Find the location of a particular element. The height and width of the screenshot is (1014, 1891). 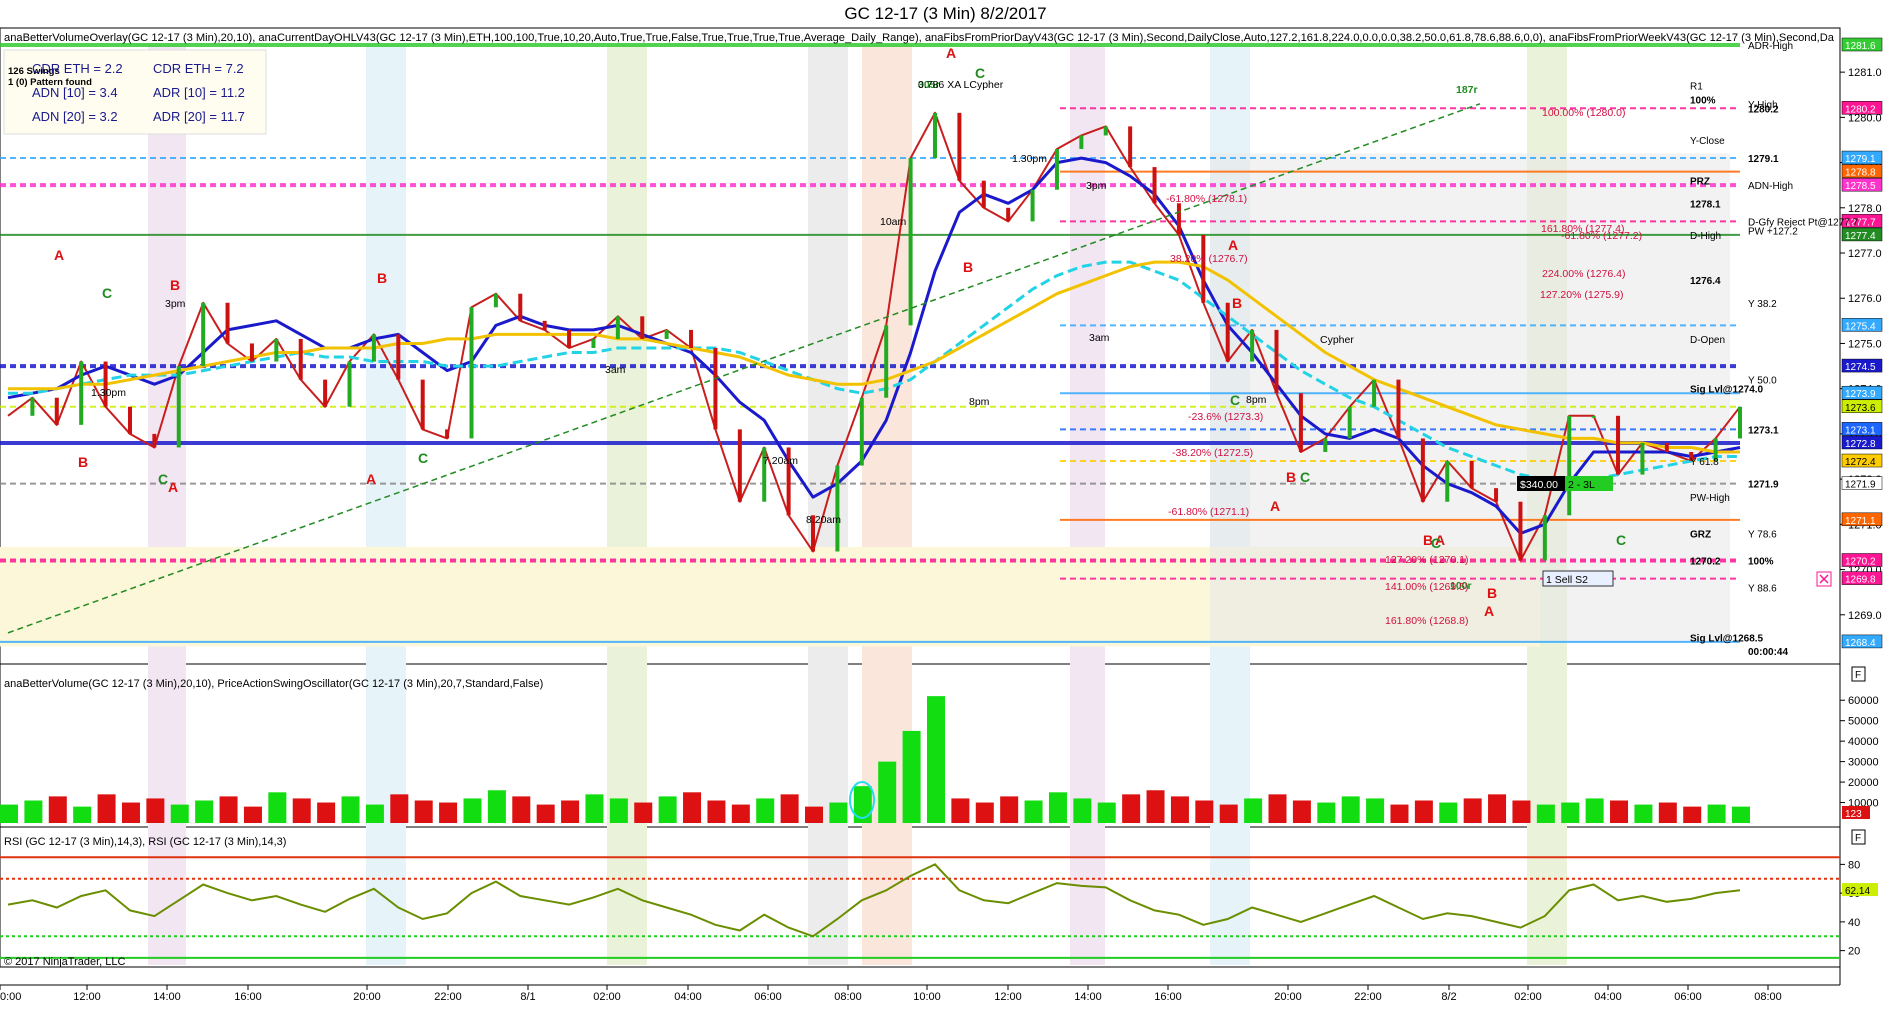

level-label: R1 is located at coordinates (1696, 87).